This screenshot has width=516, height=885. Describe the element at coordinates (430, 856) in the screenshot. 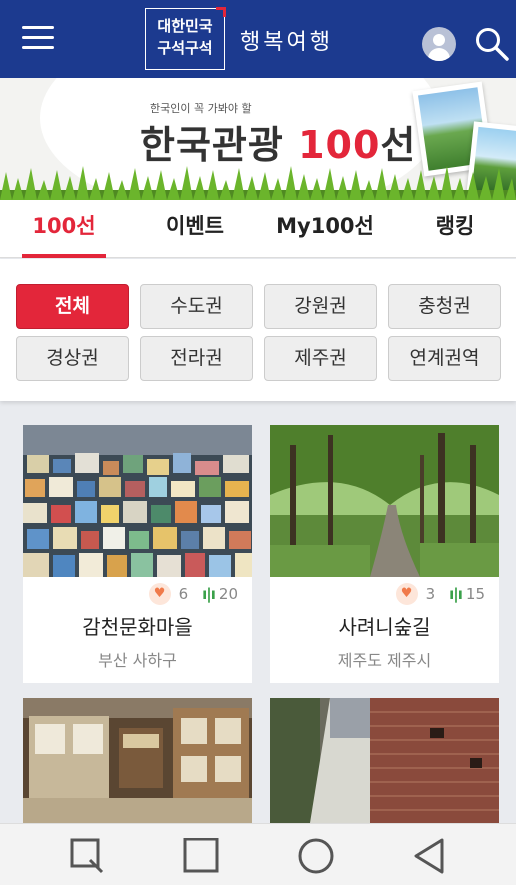

I see `back-triangle-icon` at that location.